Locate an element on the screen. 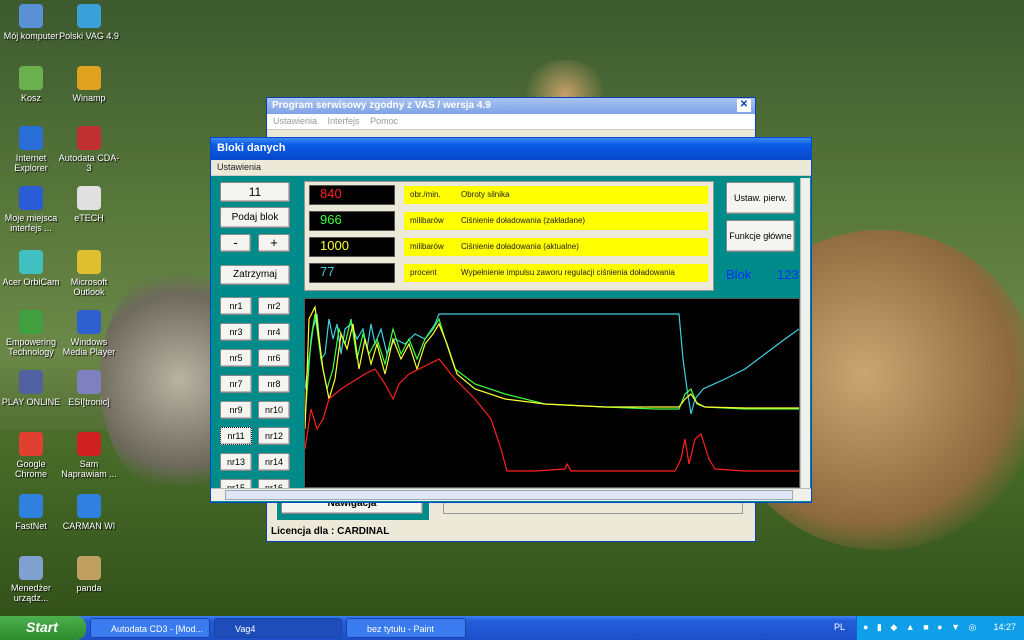  esitronic-icon is located at coordinates (89, 382).